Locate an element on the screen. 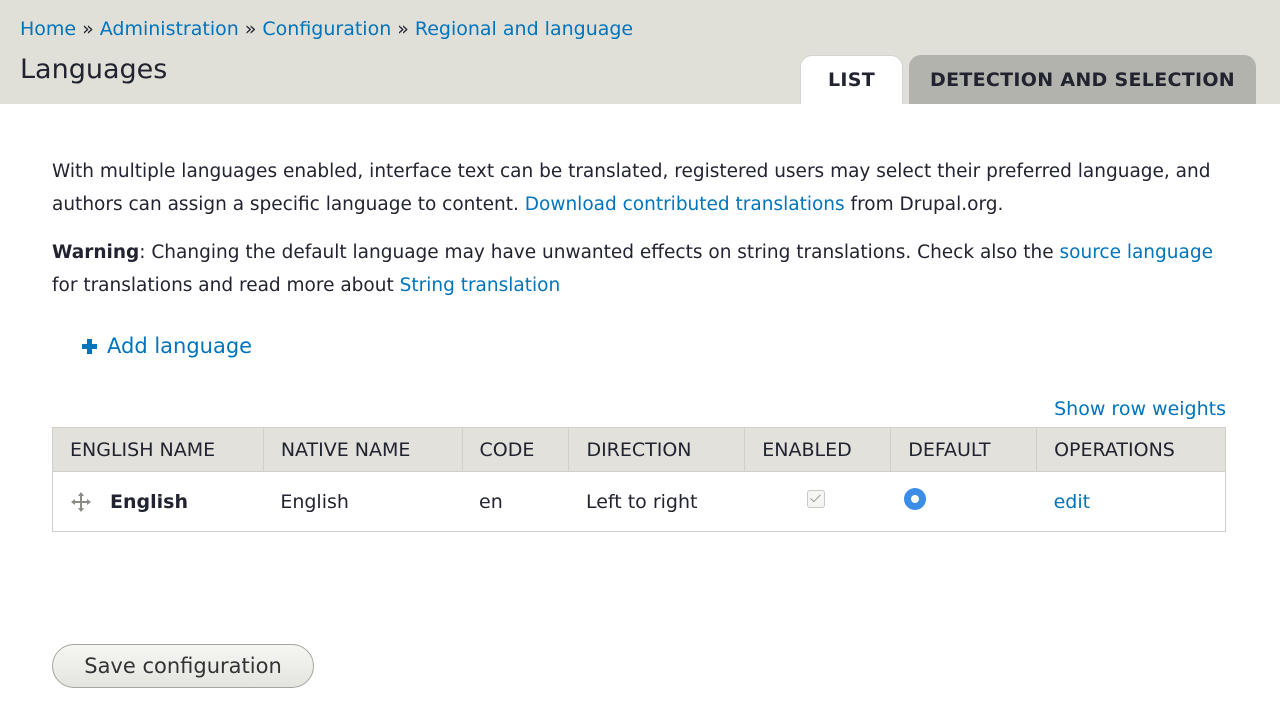 The height and width of the screenshot is (710, 1280). column-header-enabled: ENABLED is located at coordinates (818, 449).